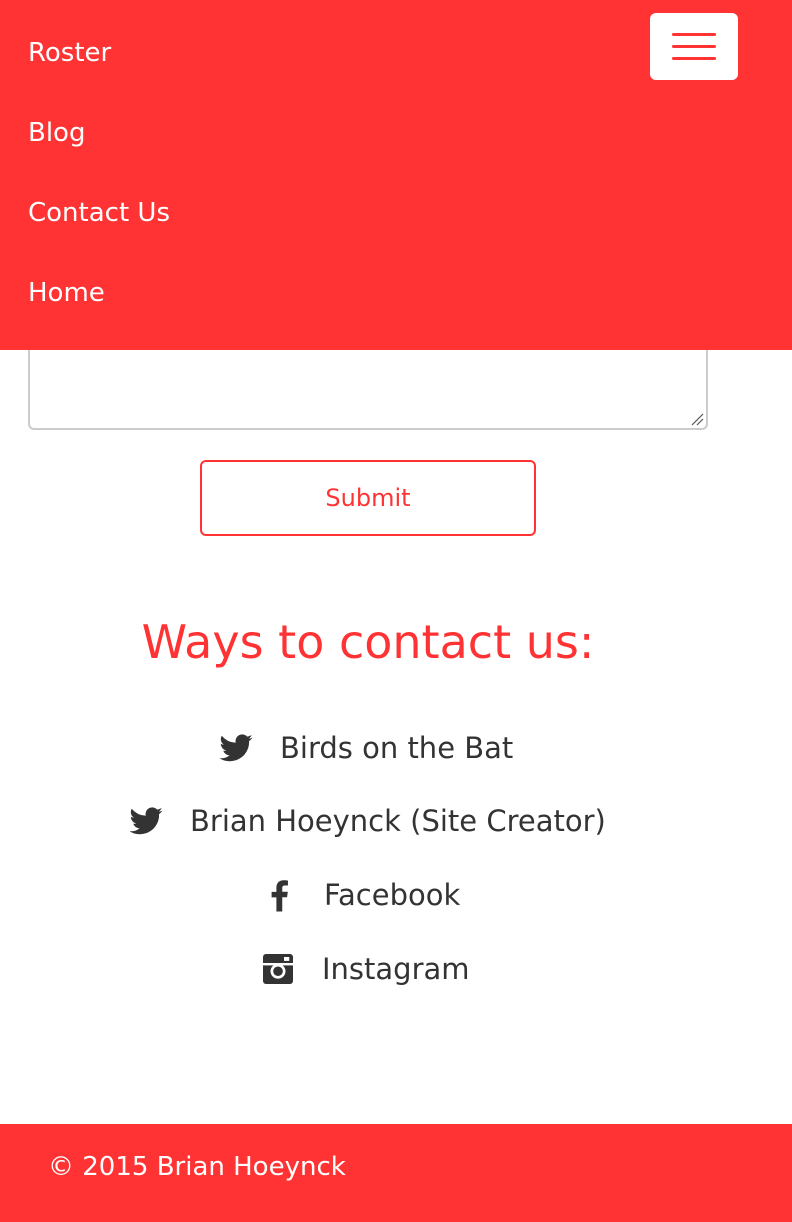 The height and width of the screenshot is (1222, 792). Describe the element at coordinates (66, 293) in the screenshot. I see `nav-item-home: Home` at that location.